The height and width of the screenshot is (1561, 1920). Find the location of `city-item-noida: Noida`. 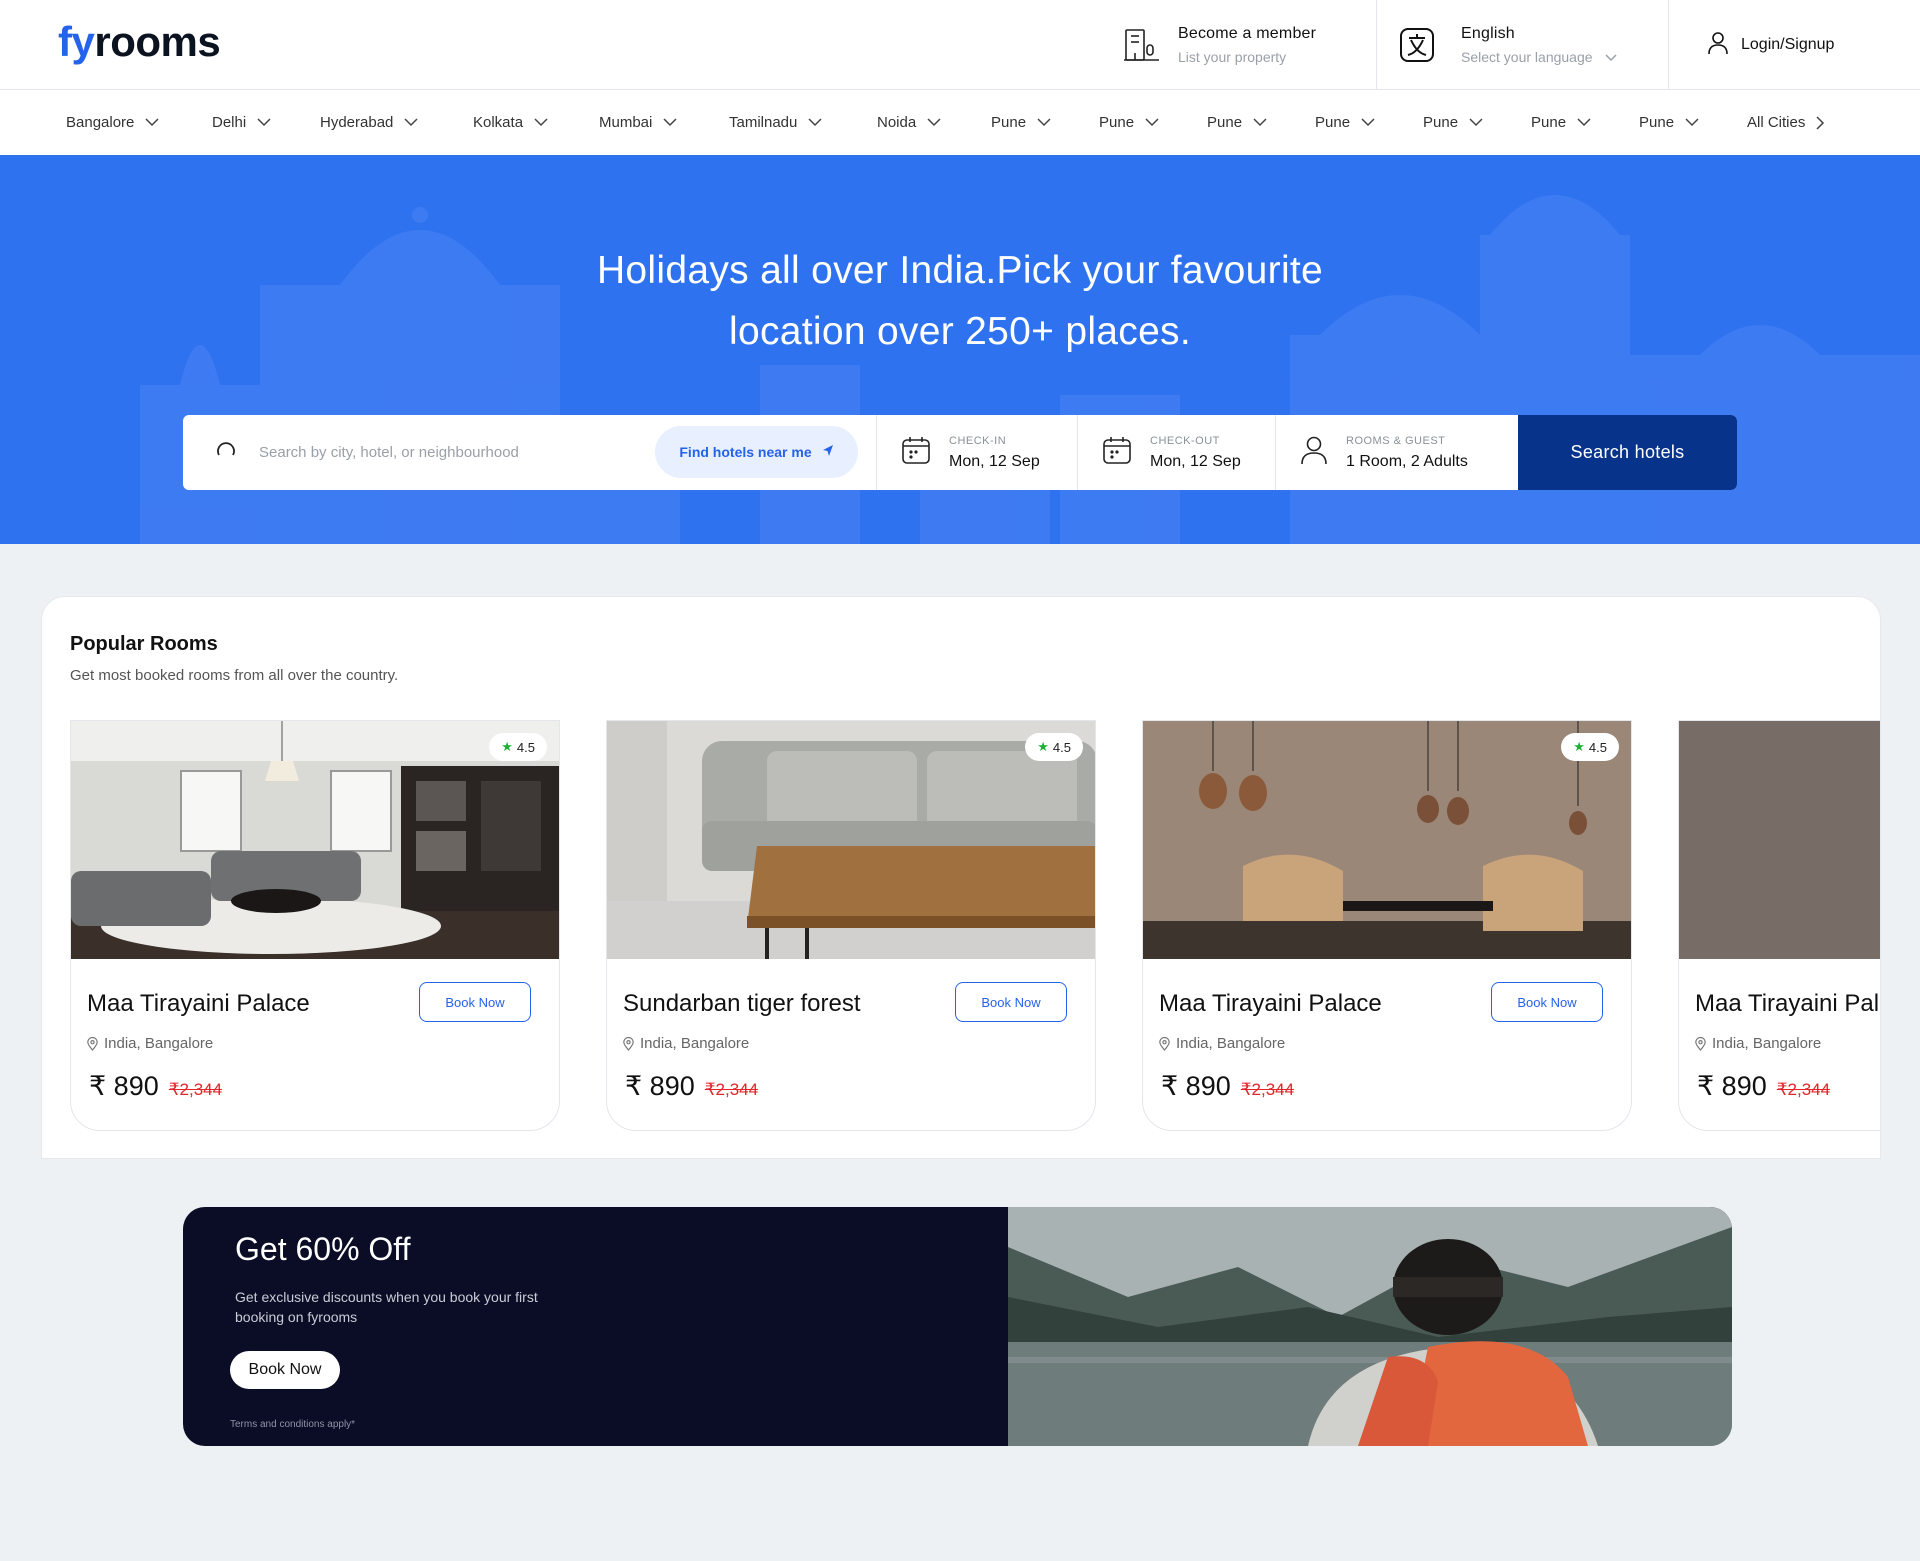

city-item-noida: Noida is located at coordinates (934, 122).